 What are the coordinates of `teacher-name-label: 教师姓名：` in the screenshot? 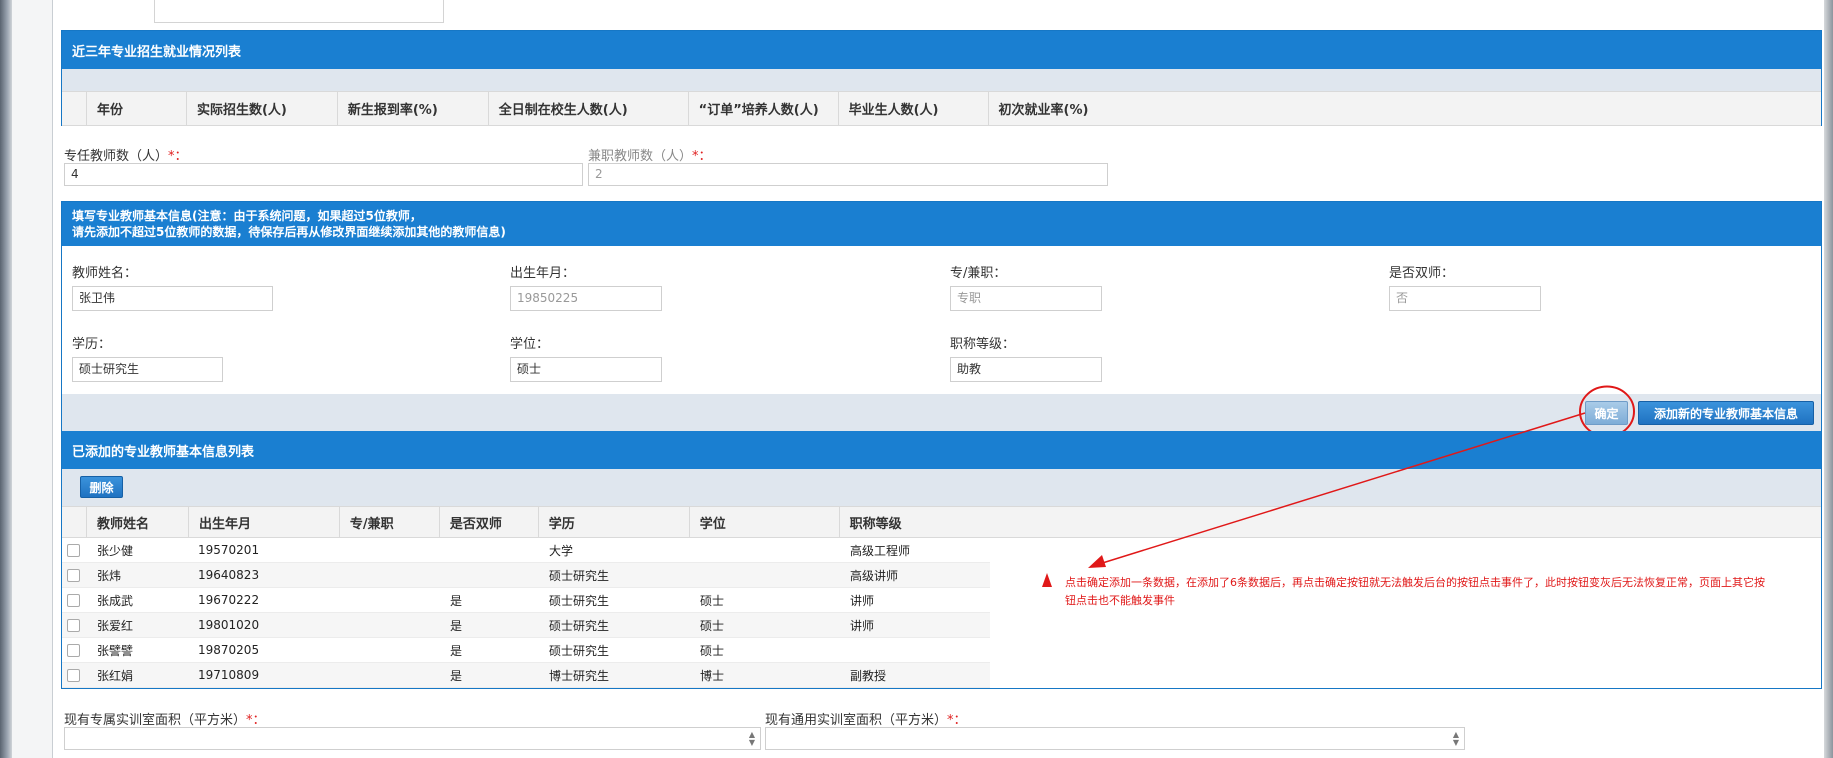 It's located at (105, 273).